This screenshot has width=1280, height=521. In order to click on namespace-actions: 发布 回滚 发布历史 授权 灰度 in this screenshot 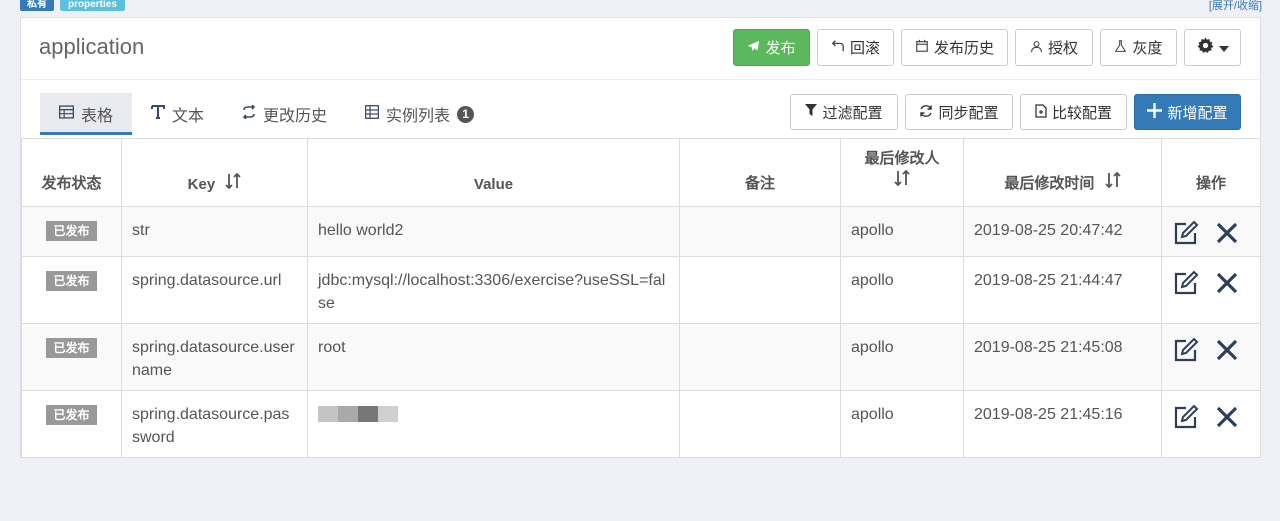, I will do `click(987, 47)`.